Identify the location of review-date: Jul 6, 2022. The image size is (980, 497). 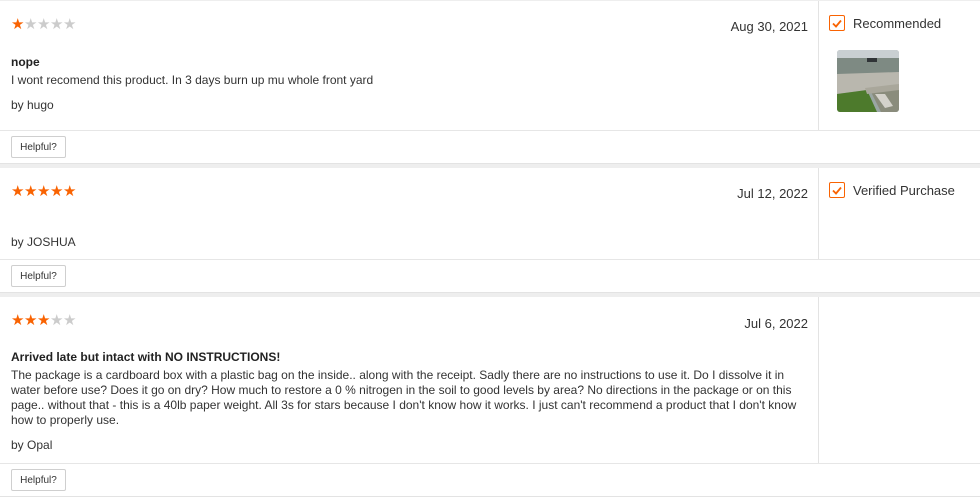
(776, 323).